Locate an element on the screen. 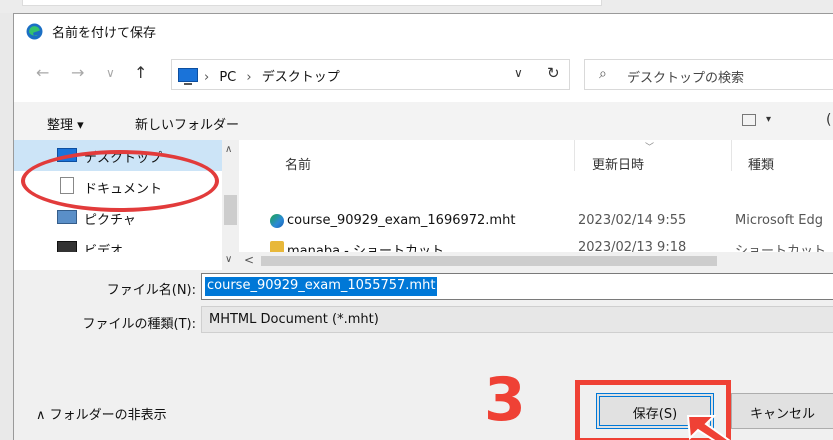 This screenshot has height=440, width=833. sidebar-item-documents: ドキュメント is located at coordinates (118, 186).